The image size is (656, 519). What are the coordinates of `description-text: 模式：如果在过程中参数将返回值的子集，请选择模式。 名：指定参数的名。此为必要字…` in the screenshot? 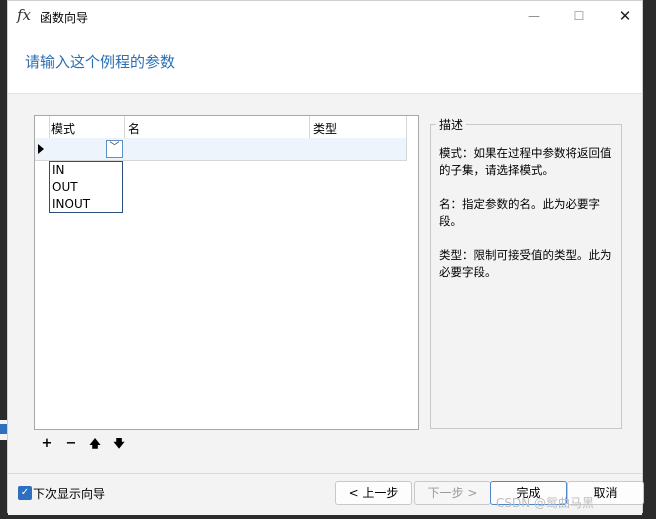 It's located at (525, 212).